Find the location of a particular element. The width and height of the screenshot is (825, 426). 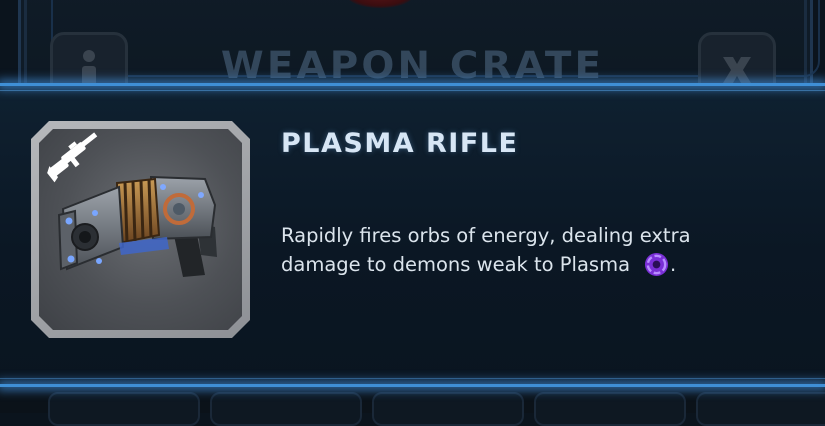

panel-bottom-line is located at coordinates (412, 378).